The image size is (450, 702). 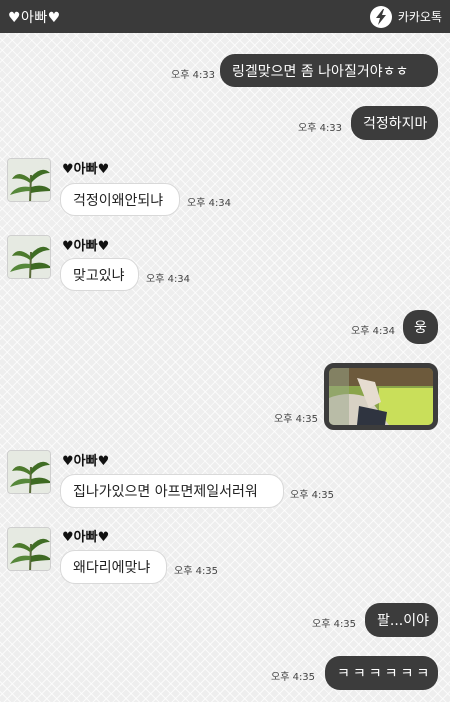 I want to click on outgoing-message-bubble: 팔...이야, so click(x=401, y=620).